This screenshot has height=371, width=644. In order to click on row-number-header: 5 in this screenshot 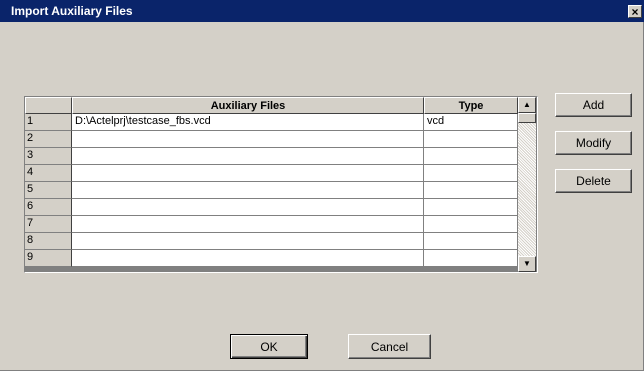, I will do `click(48, 190)`.